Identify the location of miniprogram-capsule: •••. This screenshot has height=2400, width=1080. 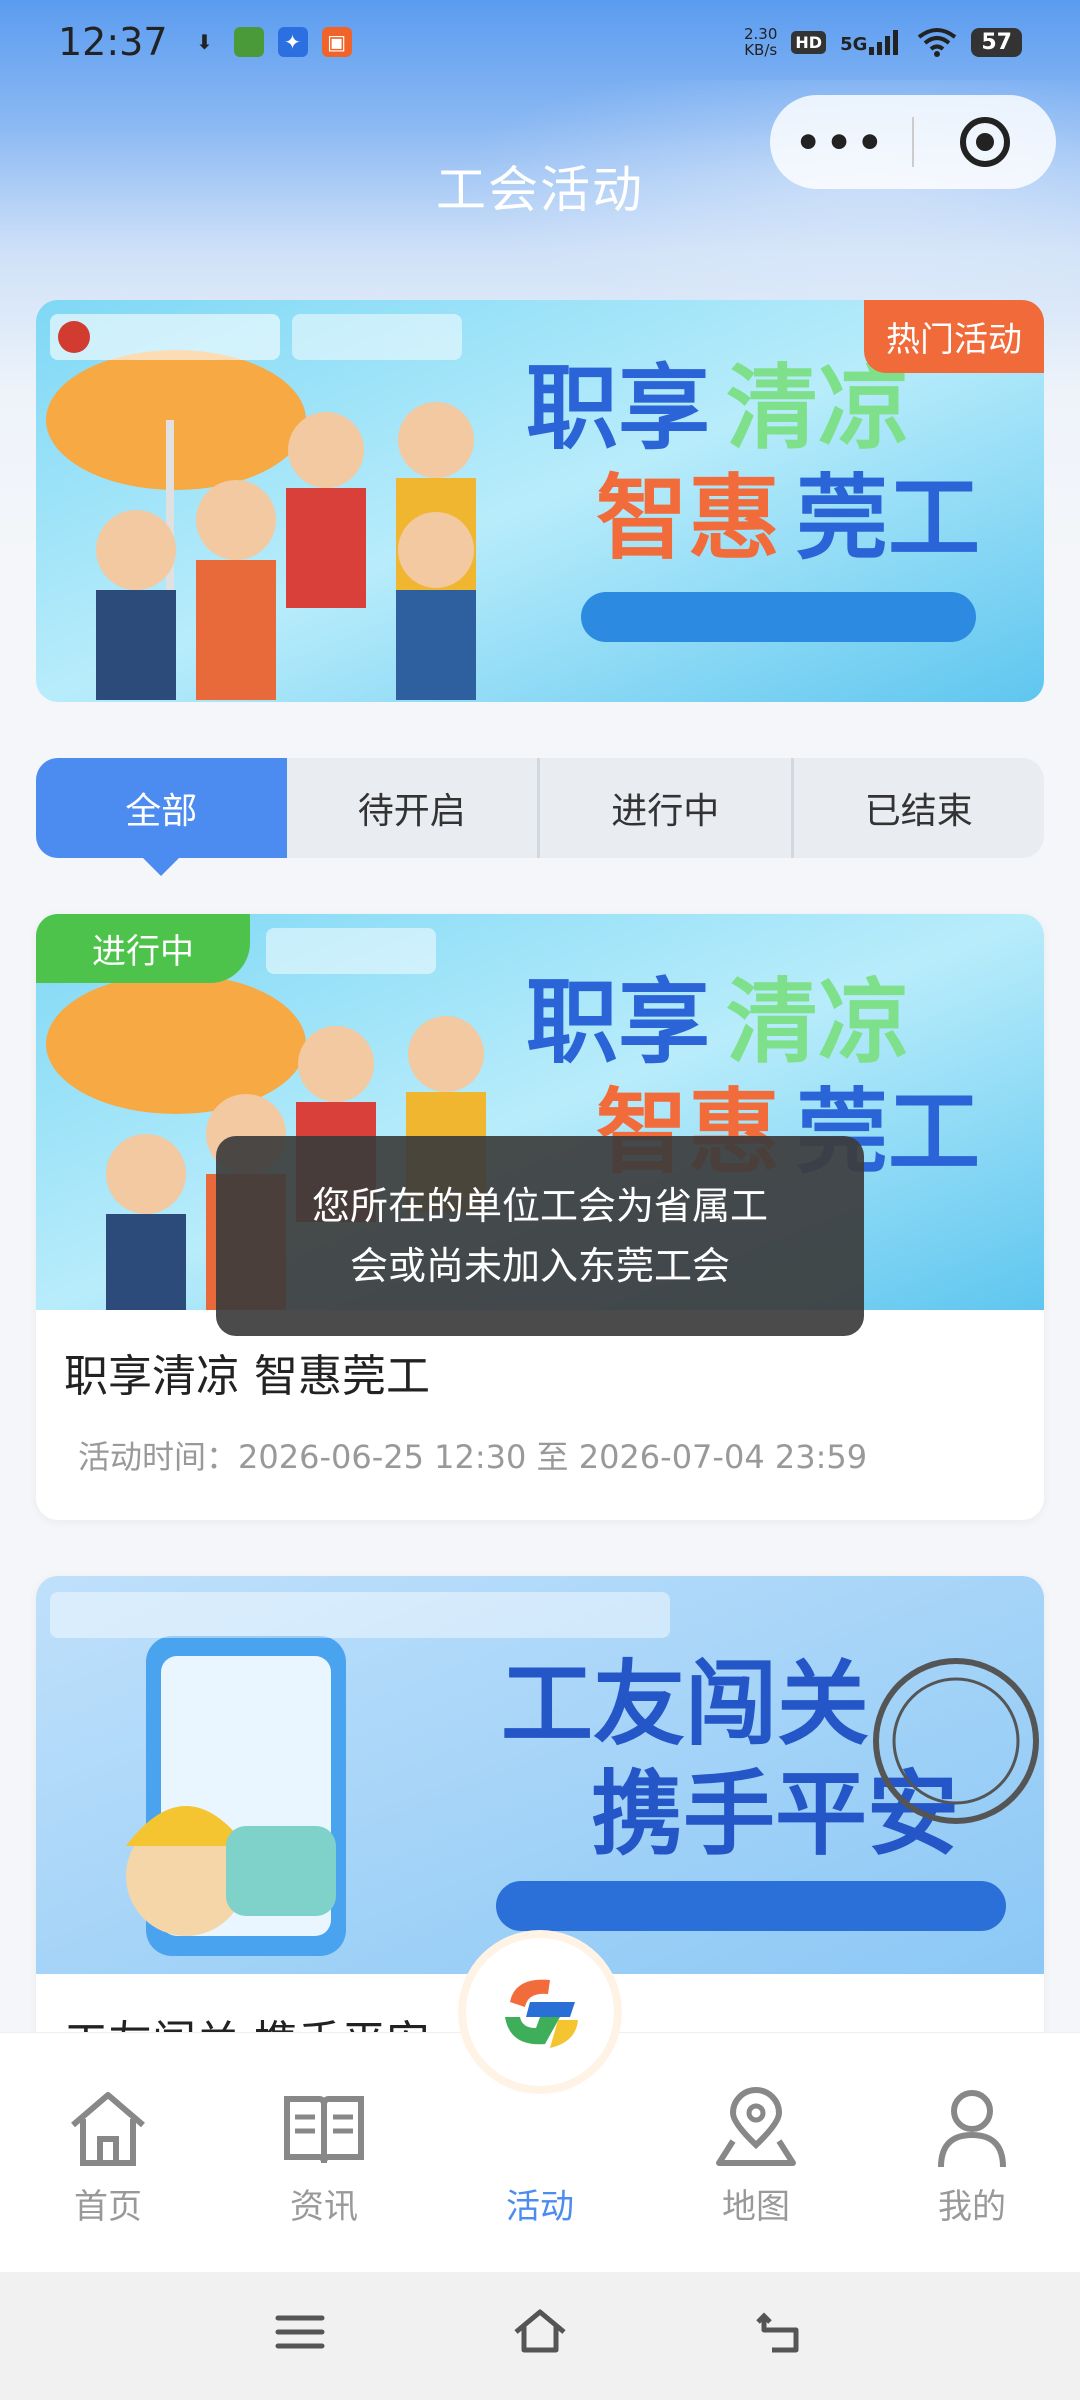
(913, 142).